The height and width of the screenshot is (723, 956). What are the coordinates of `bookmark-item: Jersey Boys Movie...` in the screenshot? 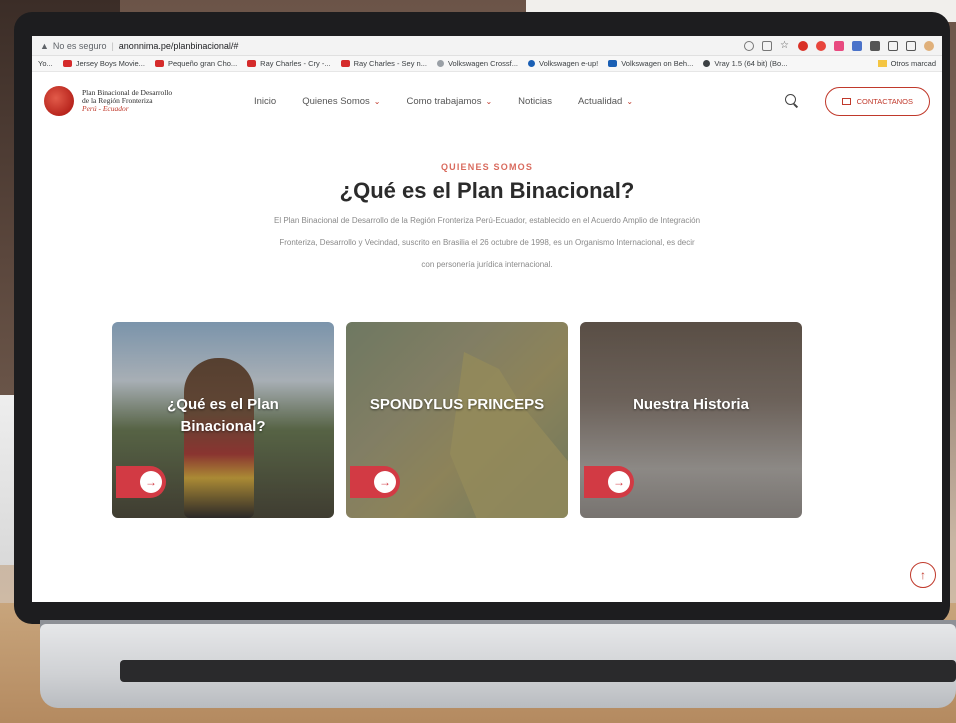 It's located at (103, 63).